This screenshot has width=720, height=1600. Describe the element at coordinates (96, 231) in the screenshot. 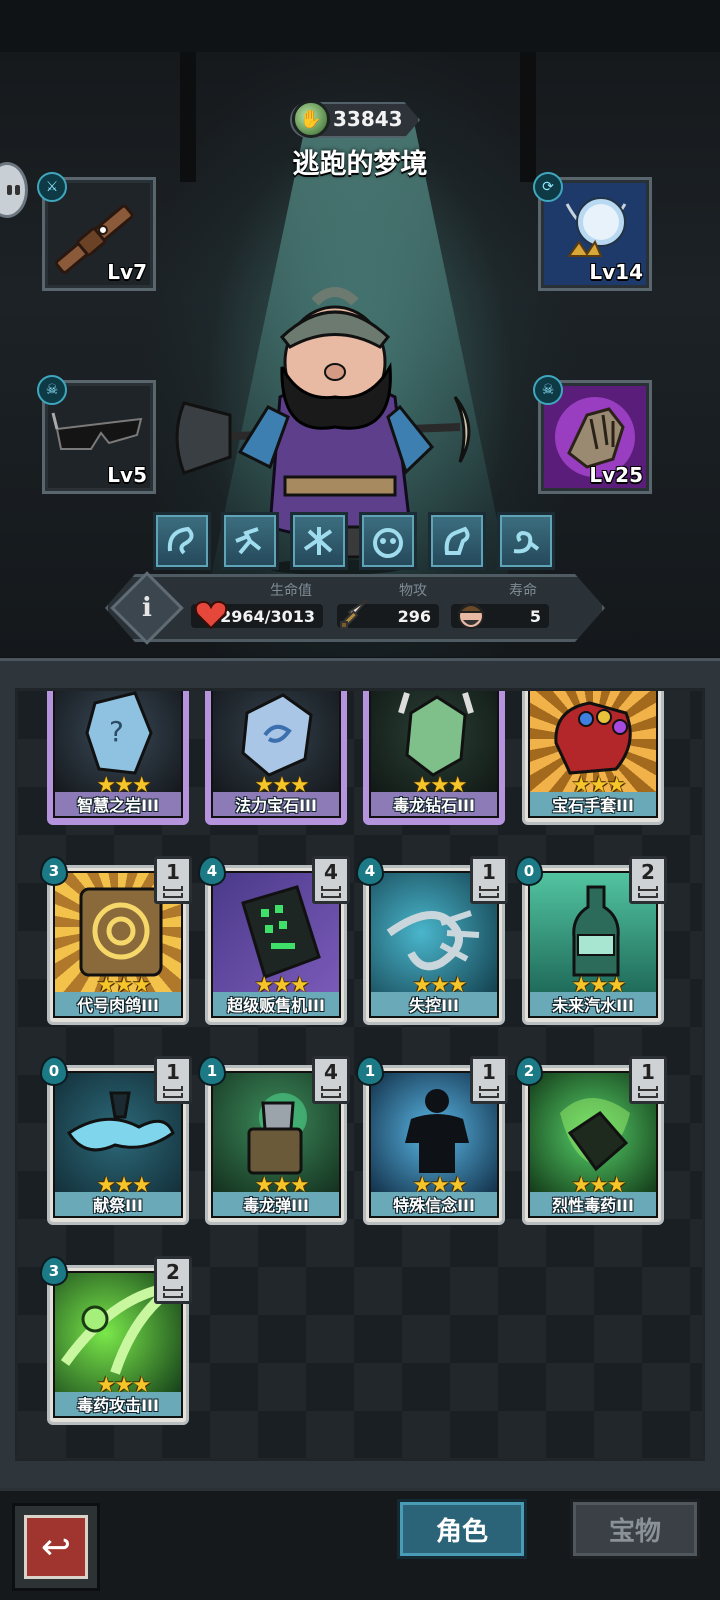

I see `equip-slot-weapon: ⚔ Lv7` at that location.